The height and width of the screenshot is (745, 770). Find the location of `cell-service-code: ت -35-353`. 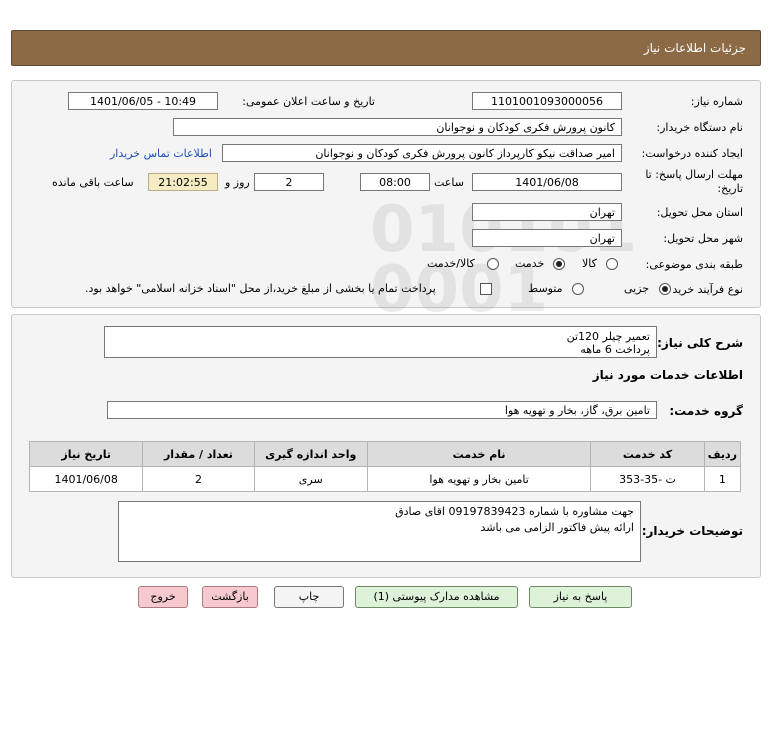

cell-service-code: ت -35-353 is located at coordinates (647, 479).